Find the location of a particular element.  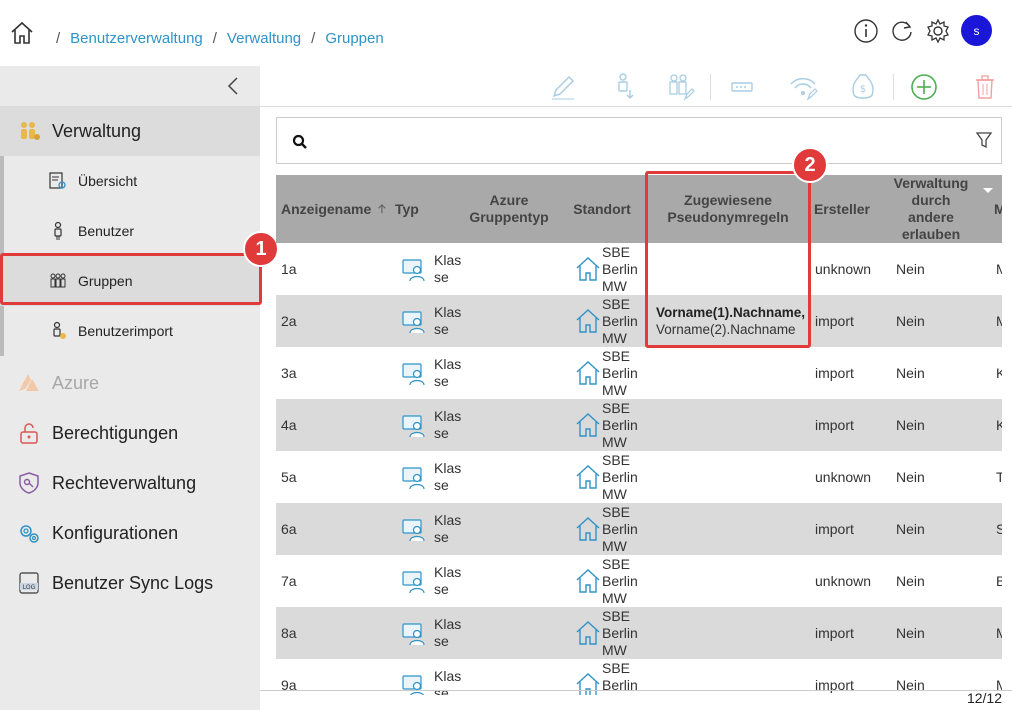

sidebar-item-berechtigungen: Berechtigungen is located at coordinates (130, 433).